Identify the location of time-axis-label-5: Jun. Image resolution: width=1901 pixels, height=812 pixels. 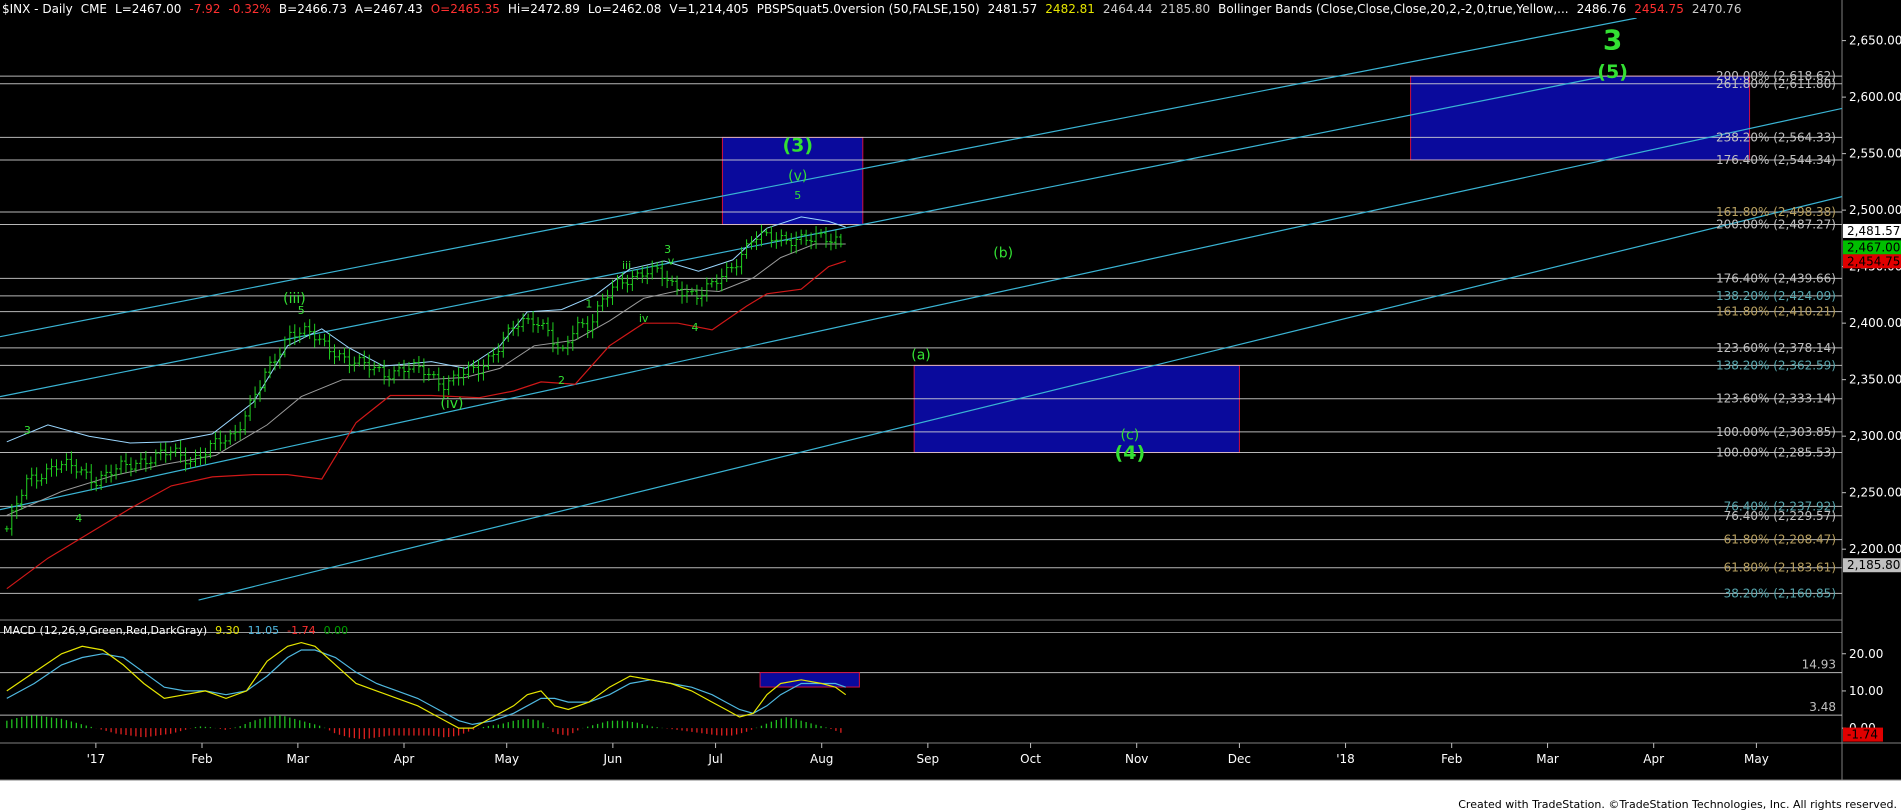
(612, 759).